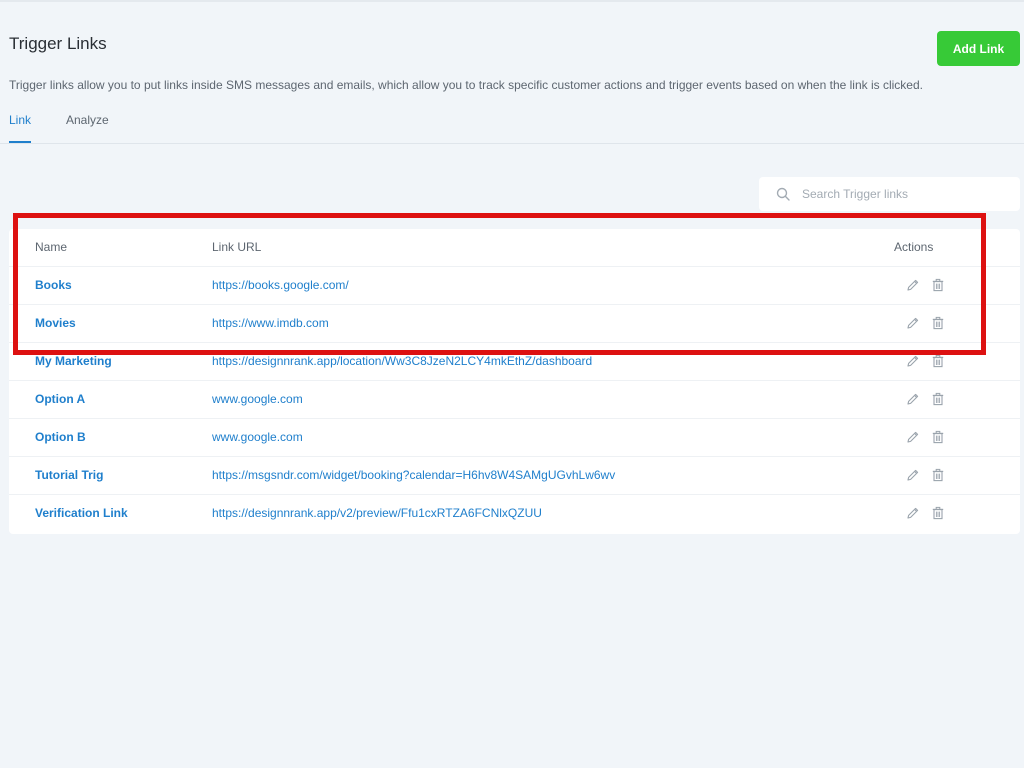  I want to click on column-header-actions: Actions, so click(914, 247).